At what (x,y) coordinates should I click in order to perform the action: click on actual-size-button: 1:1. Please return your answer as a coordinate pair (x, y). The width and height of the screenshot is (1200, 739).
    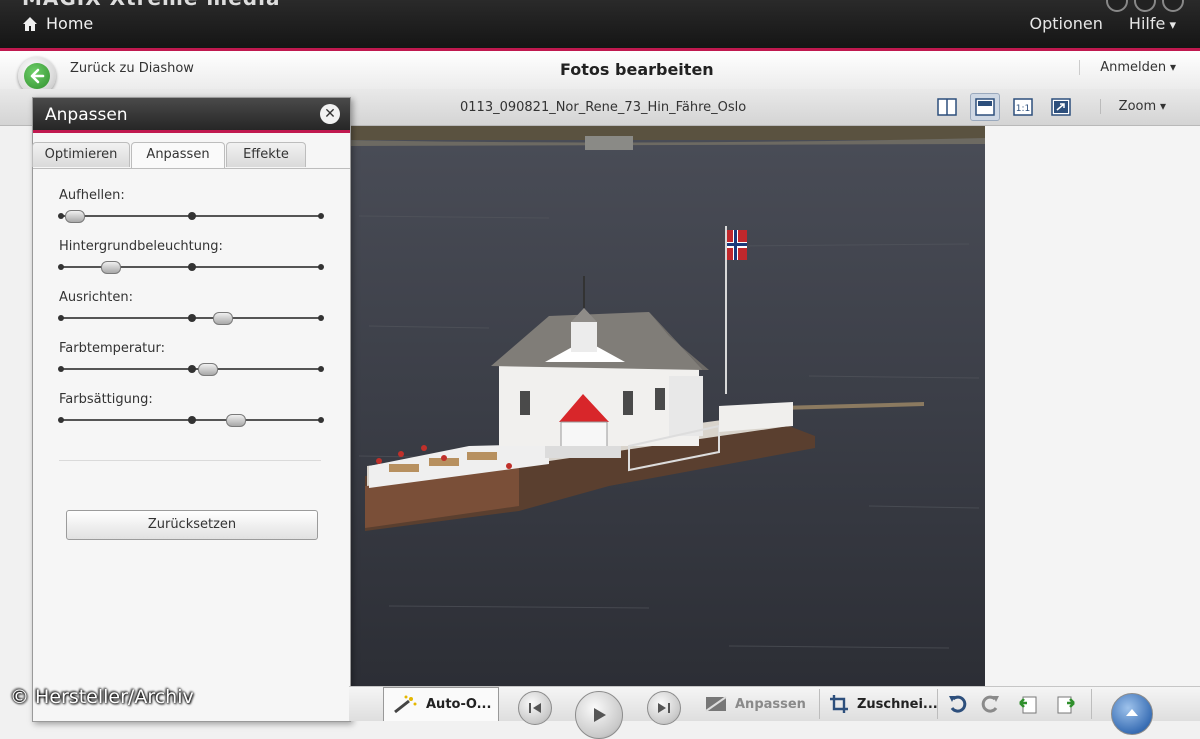
    Looking at the image, I should click on (1023, 107).